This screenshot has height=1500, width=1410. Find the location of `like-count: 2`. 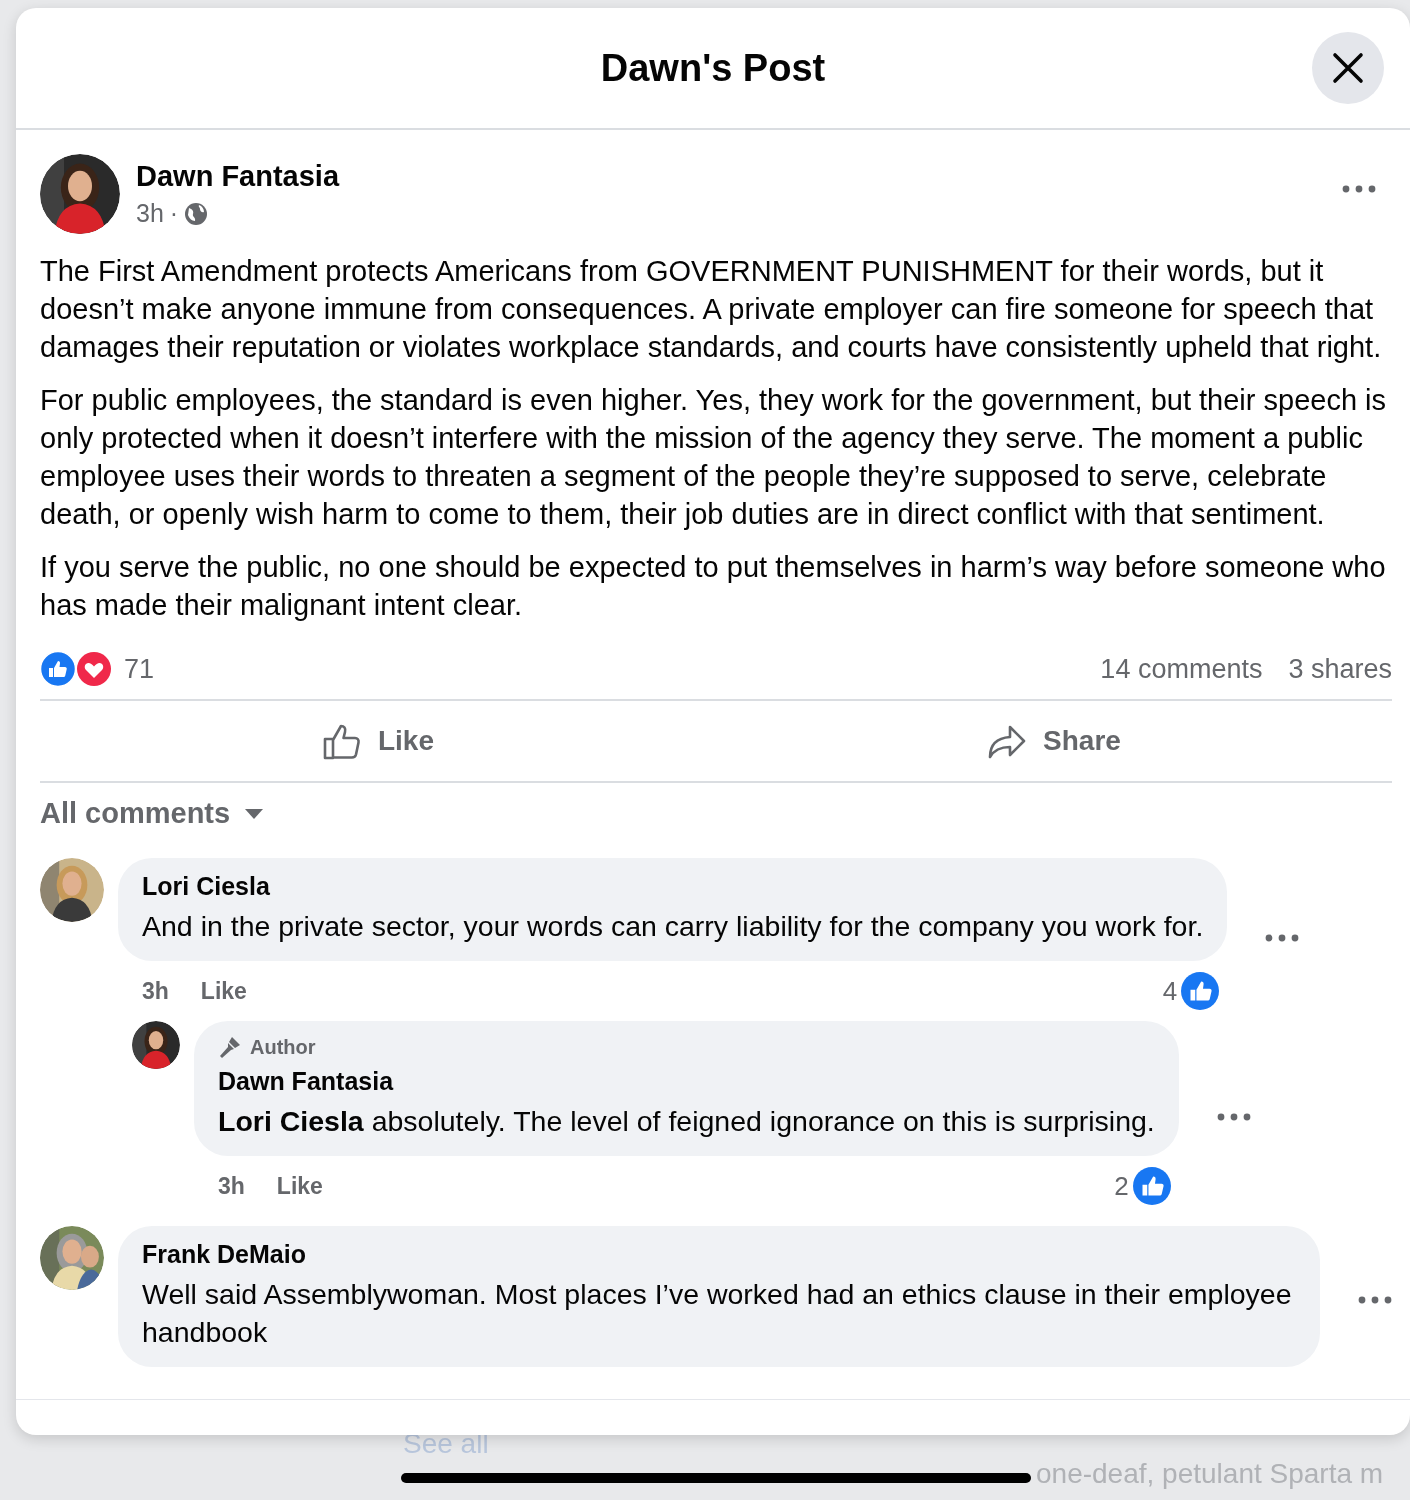

like-count: 2 is located at coordinates (1121, 1186).